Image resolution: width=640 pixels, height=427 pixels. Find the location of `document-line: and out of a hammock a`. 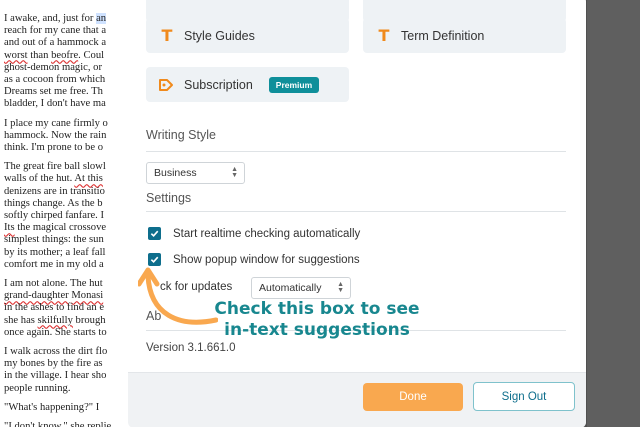

document-line: and out of a hammock a is located at coordinates (69, 43).